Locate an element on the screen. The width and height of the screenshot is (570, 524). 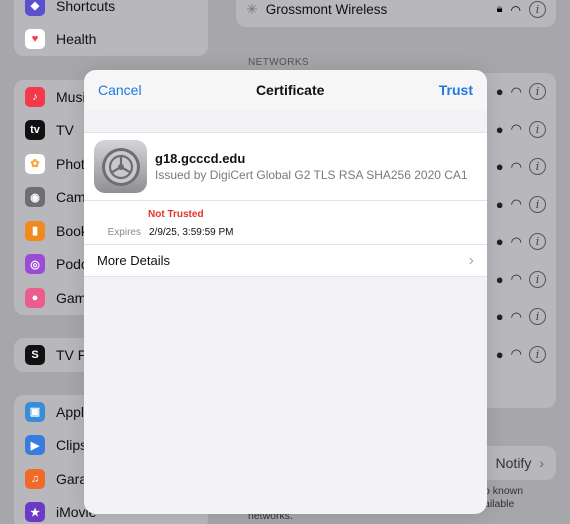
tv-icon: tv is located at coordinates (35, 130).